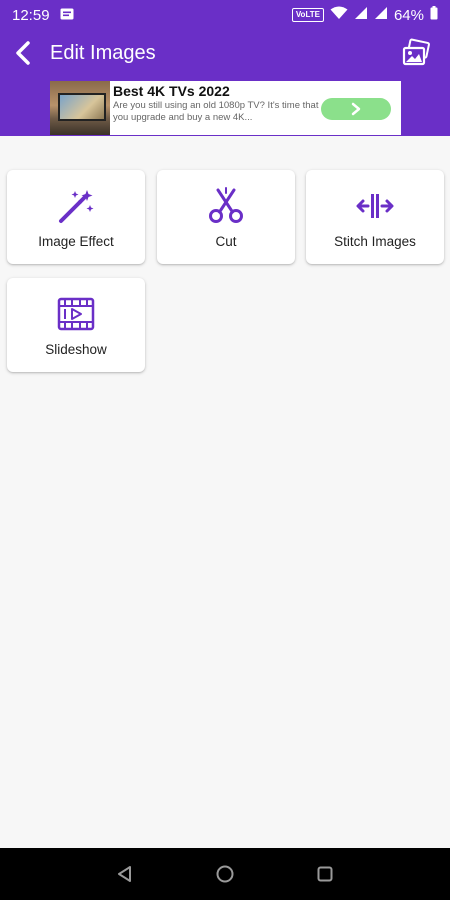 This screenshot has height=900, width=450. I want to click on chevron-right-icon, so click(356, 109).